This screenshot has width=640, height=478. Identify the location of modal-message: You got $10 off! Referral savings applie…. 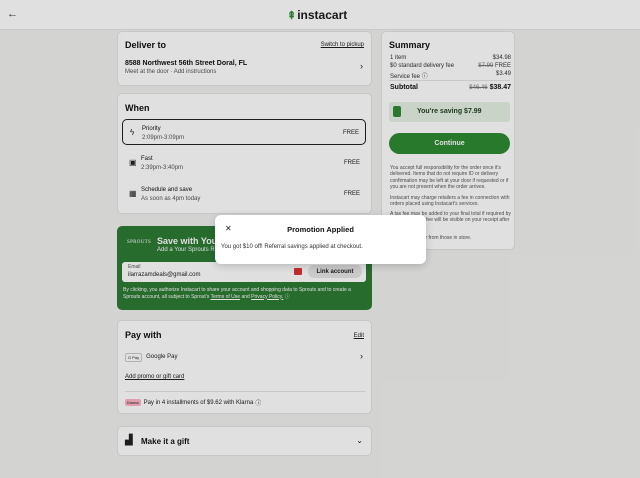
(292, 247).